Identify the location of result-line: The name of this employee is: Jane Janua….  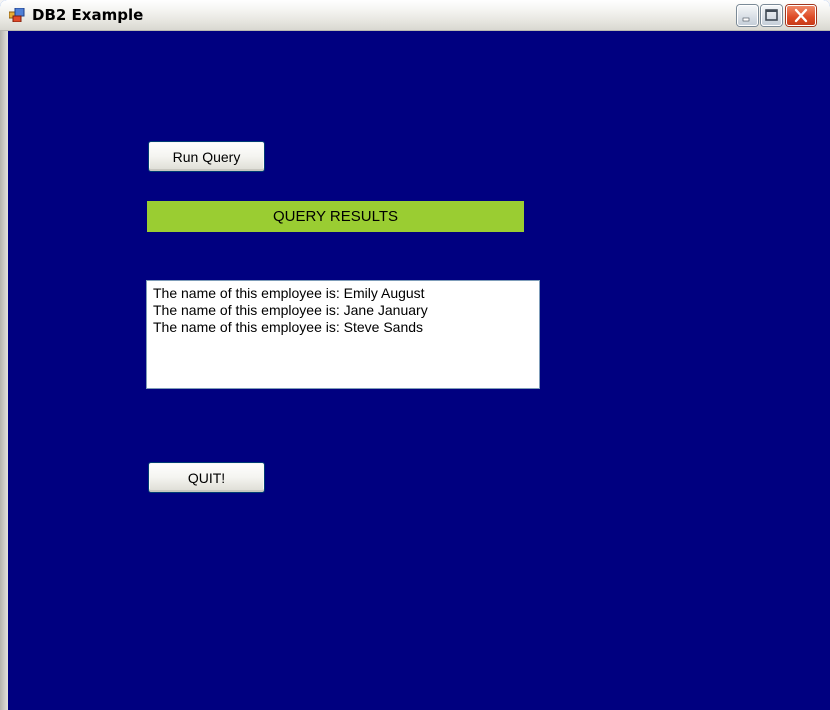
(290, 310).